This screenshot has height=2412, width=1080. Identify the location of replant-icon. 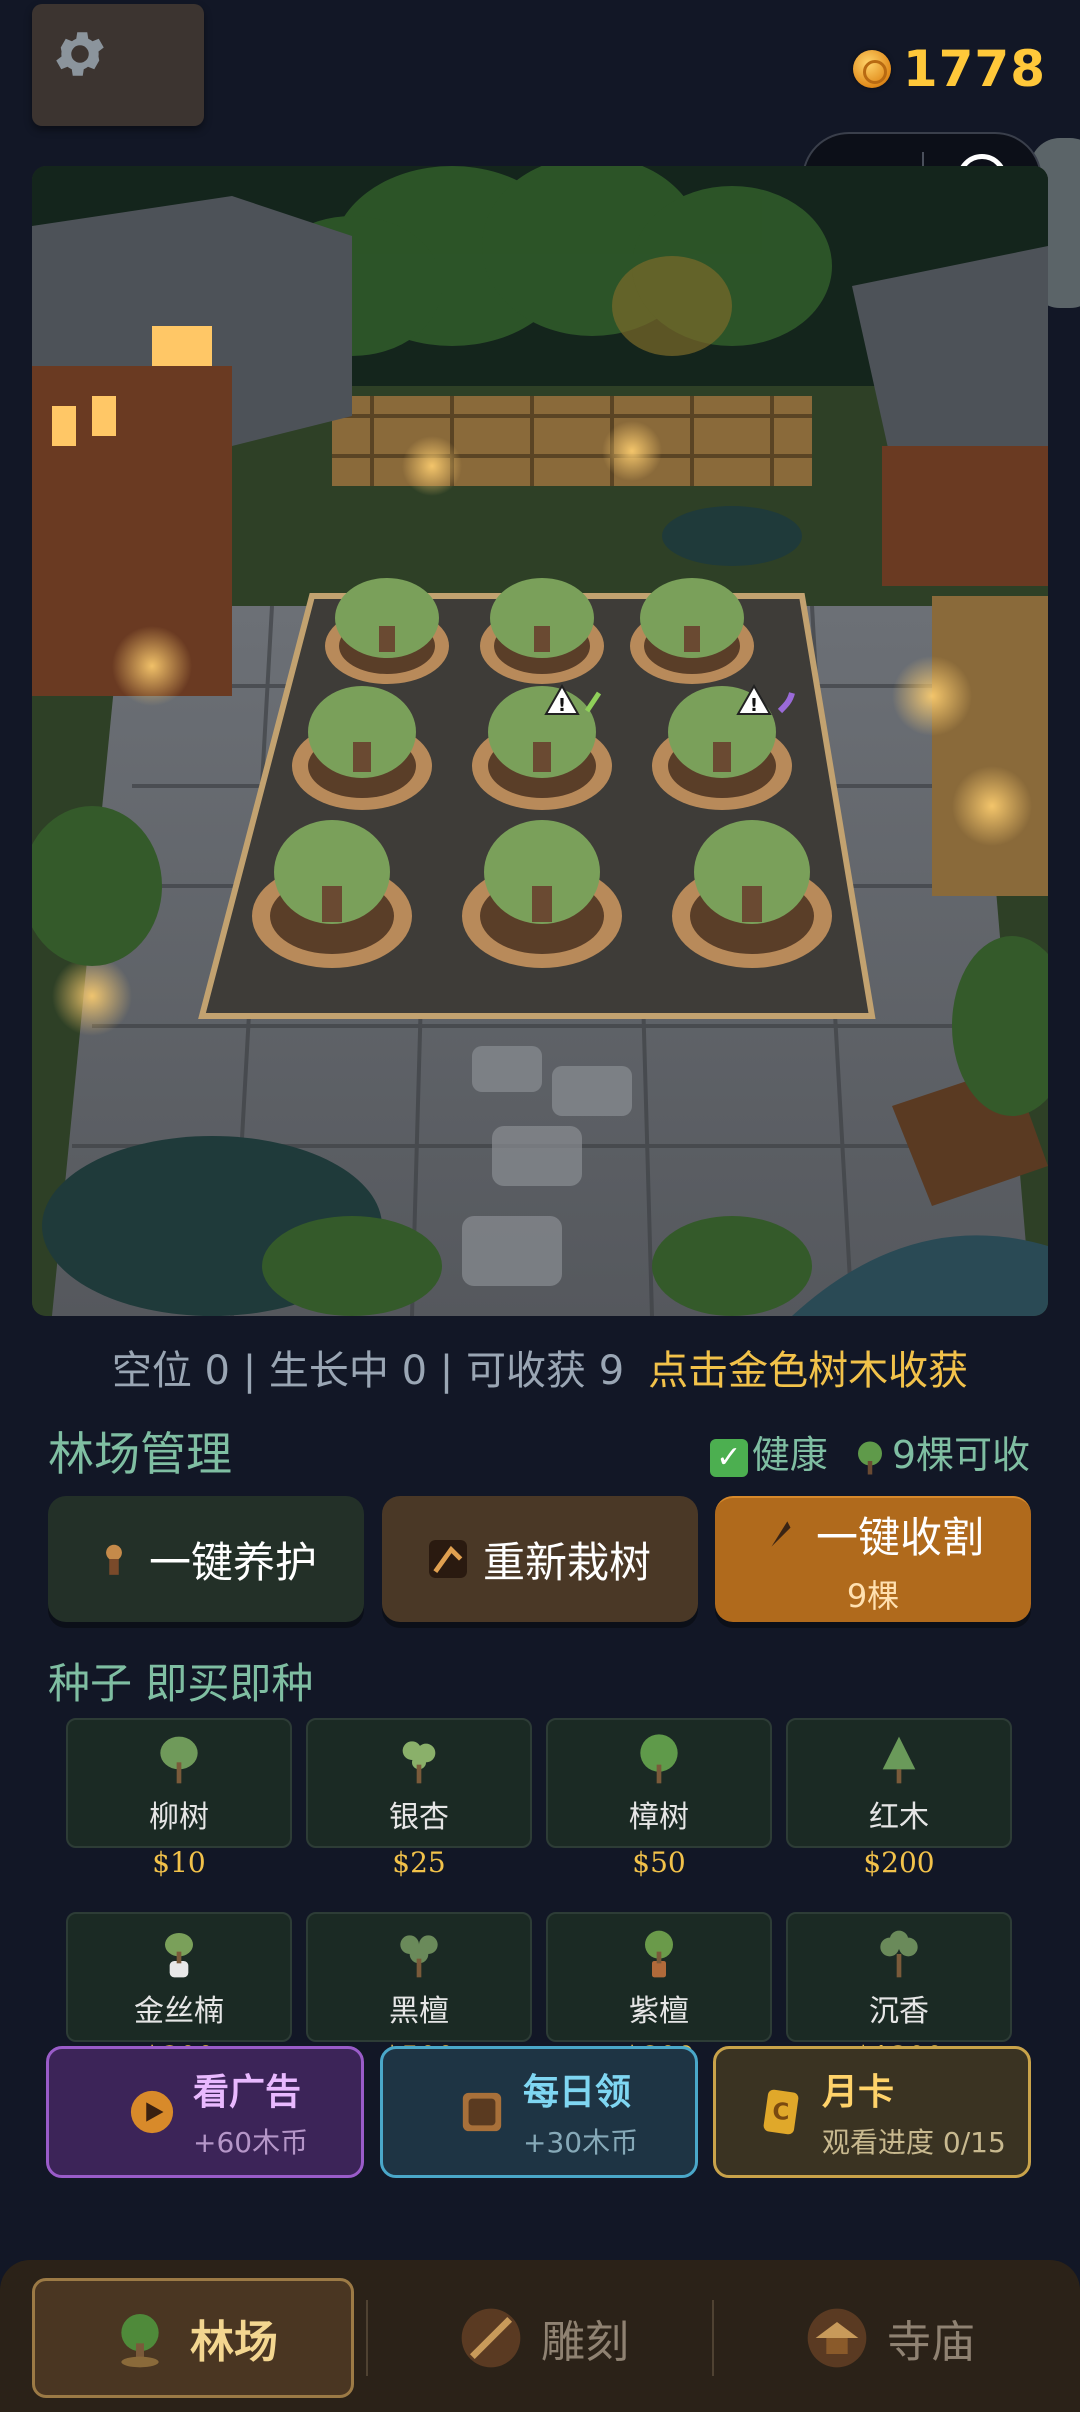
(447, 1559).